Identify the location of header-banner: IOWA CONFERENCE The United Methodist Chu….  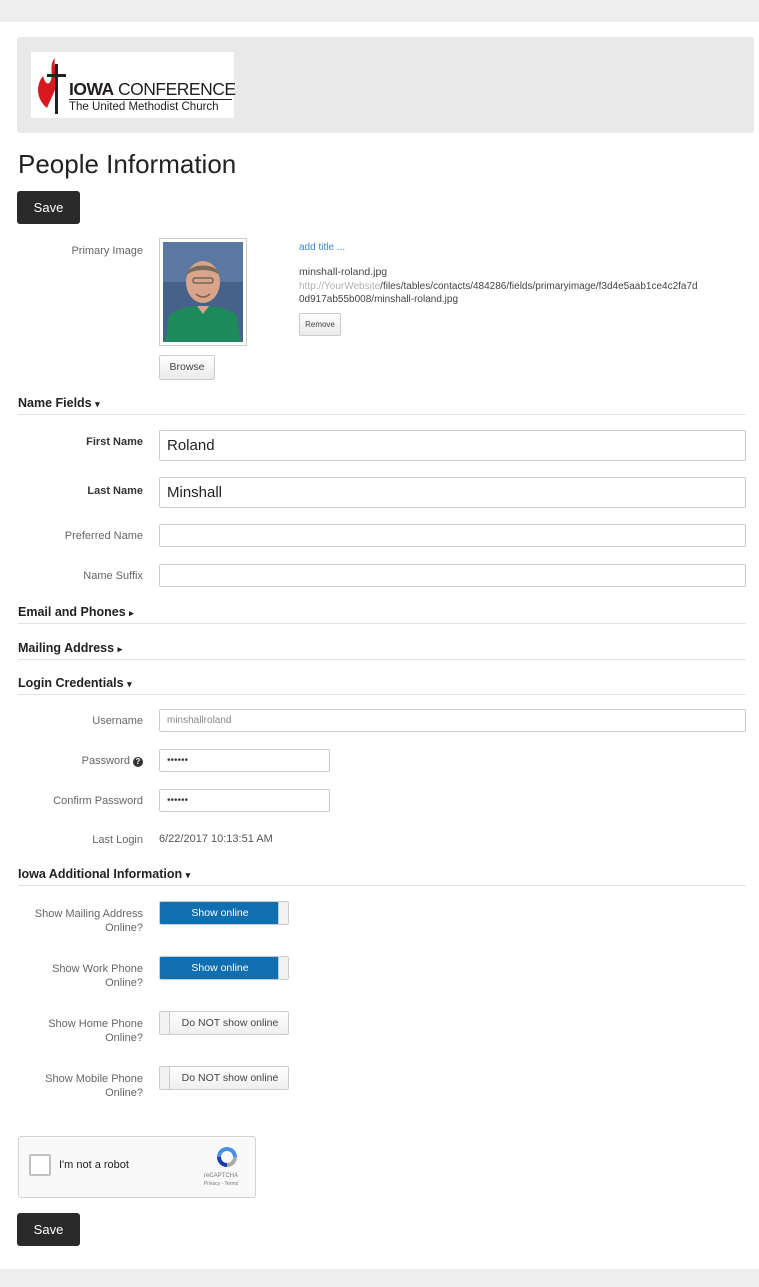
(385, 85).